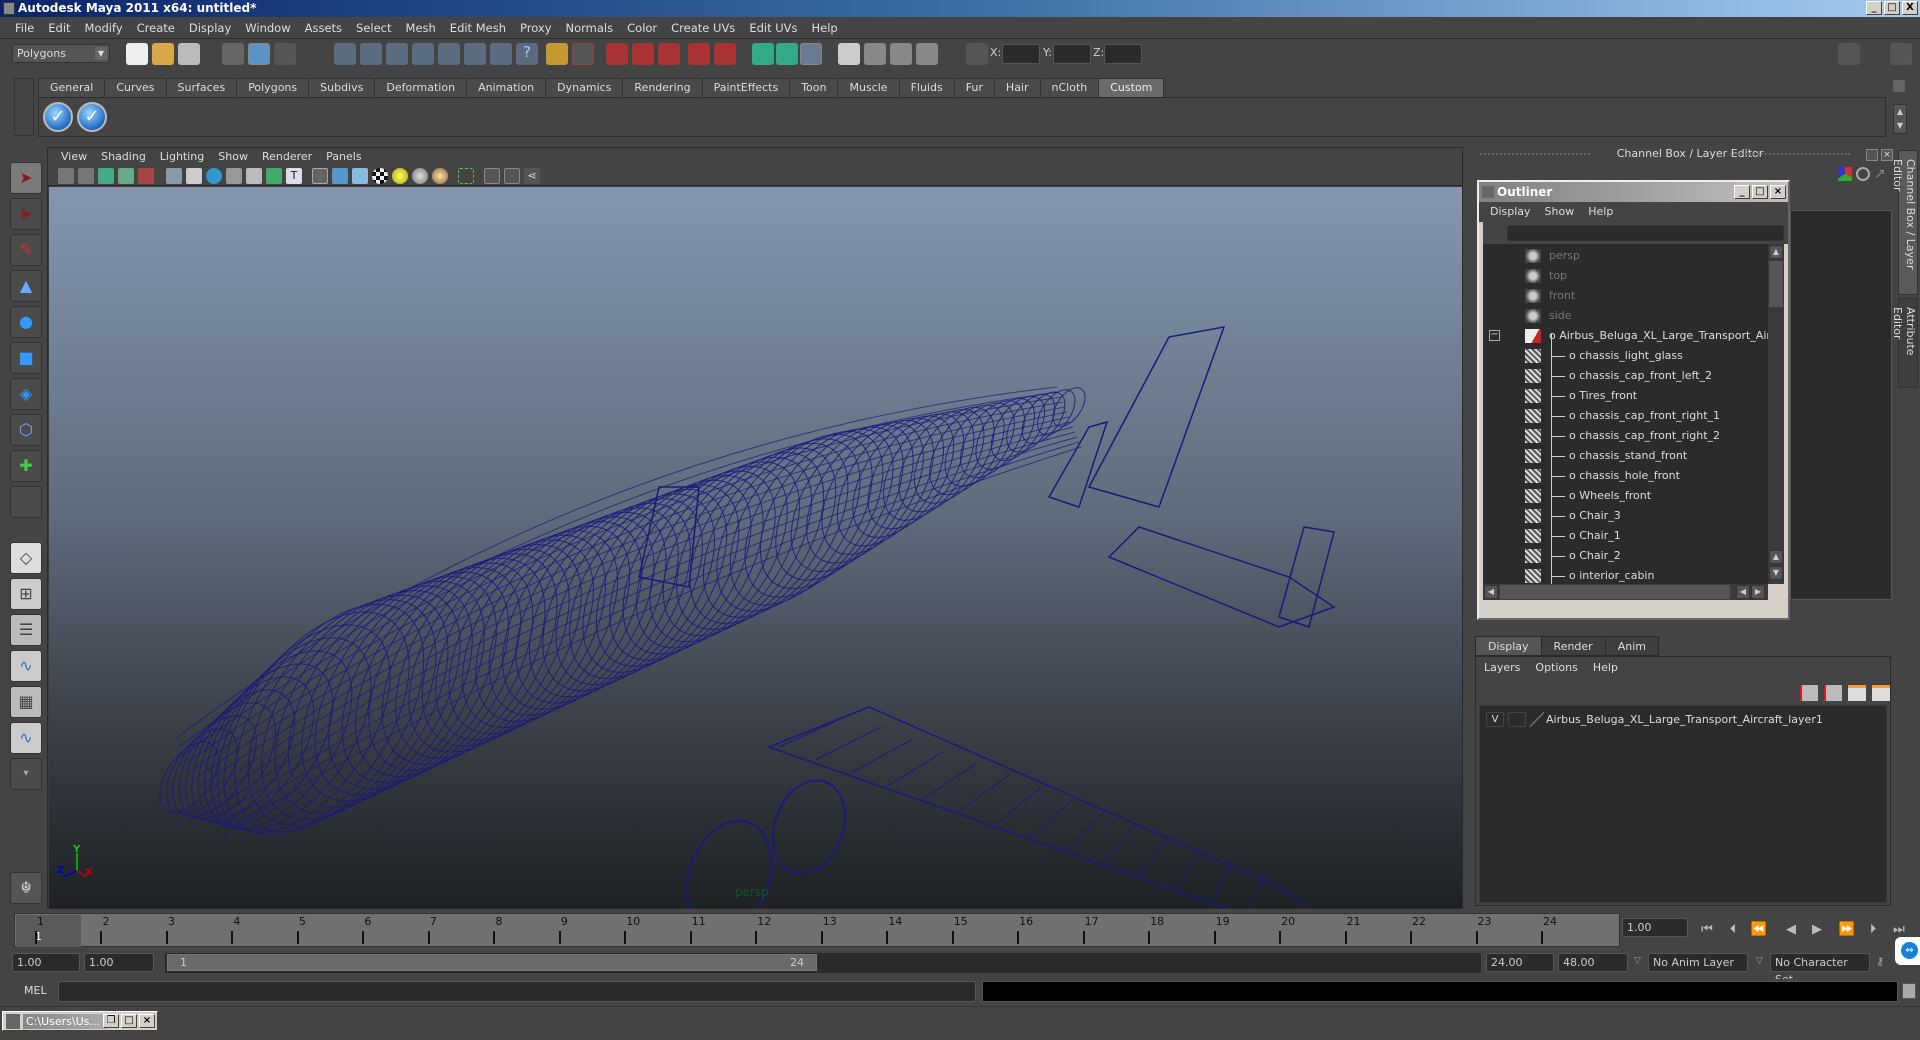 The height and width of the screenshot is (1040, 1920). Describe the element at coordinates (1491, 592) in the screenshot. I see `scroll-left-icon: ◀` at that location.